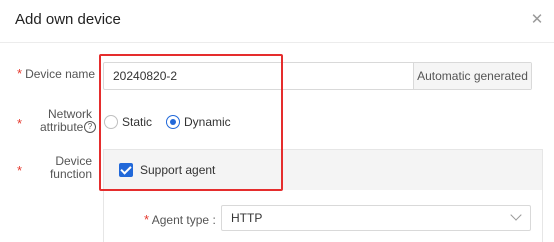  Describe the element at coordinates (258, 76) in the screenshot. I see `device-name-input` at that location.